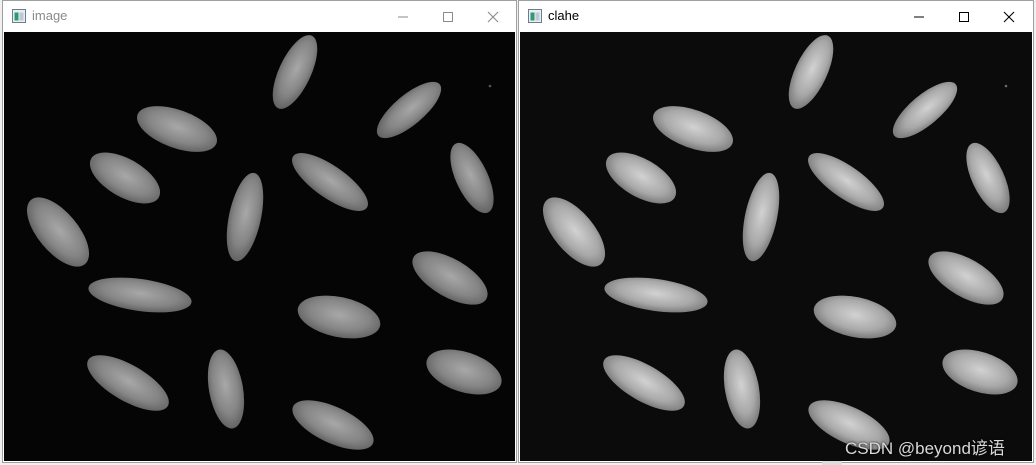 The height and width of the screenshot is (465, 1036). I want to click on image-window-titlebar: image, so click(259, 16).